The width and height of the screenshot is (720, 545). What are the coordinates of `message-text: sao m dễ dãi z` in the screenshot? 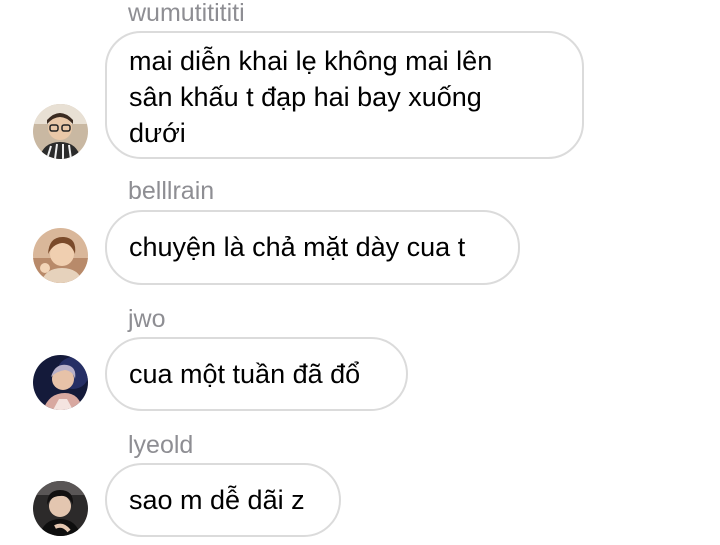 It's located at (217, 500).